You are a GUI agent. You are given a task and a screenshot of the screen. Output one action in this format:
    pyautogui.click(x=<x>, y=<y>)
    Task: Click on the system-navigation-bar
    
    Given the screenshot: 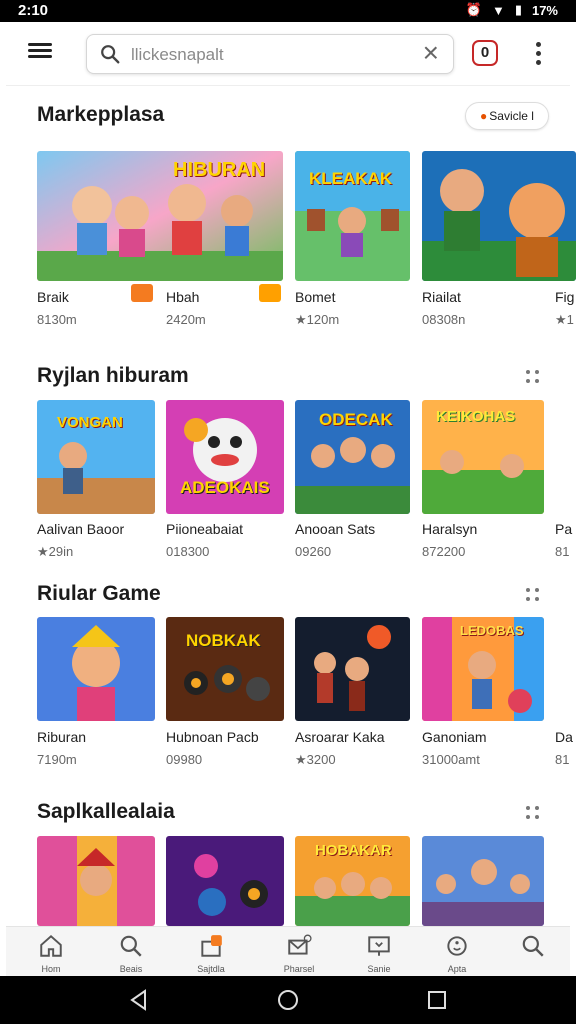 What is the action you would take?
    pyautogui.click(x=288, y=1000)
    